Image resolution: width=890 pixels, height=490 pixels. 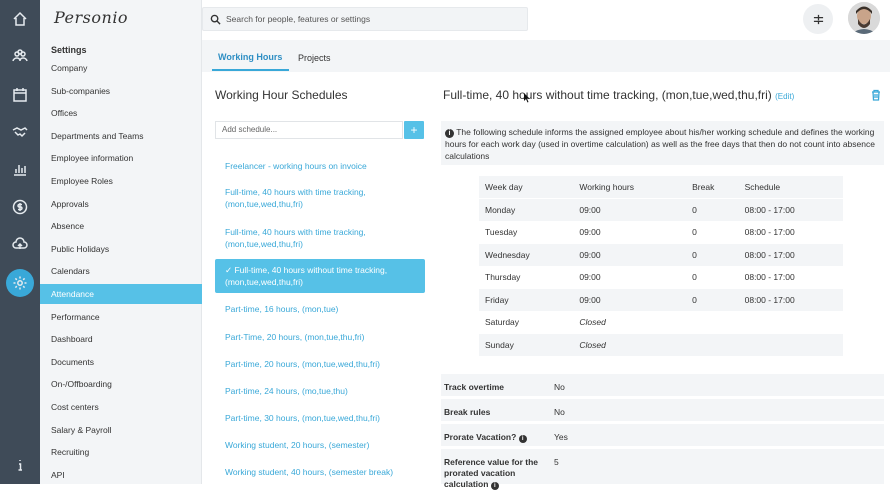 I want to click on property-row: Break rules No, so click(x=662, y=410).